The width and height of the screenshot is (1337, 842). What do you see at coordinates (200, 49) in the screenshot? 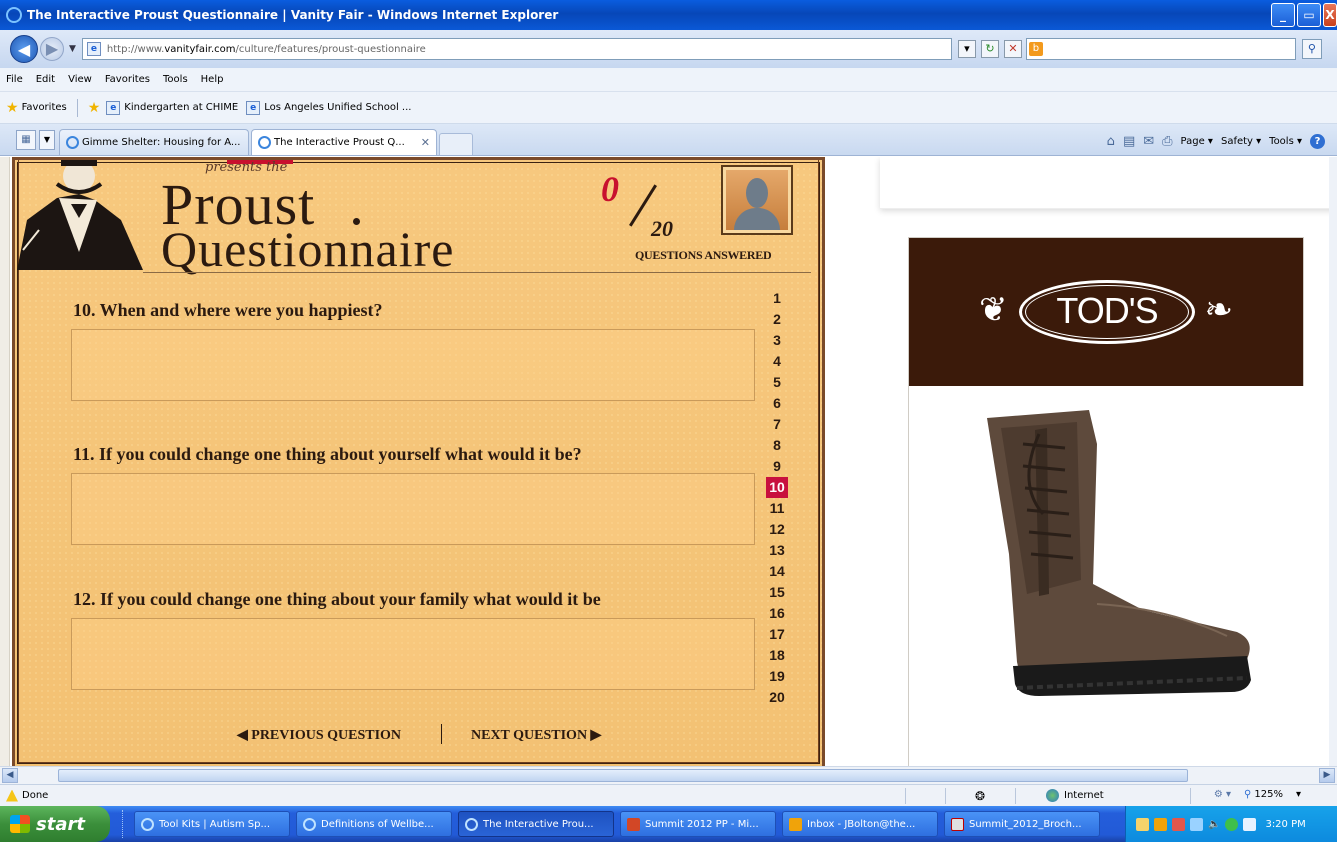
I see `url-host: vanityfair.com` at bounding box center [200, 49].